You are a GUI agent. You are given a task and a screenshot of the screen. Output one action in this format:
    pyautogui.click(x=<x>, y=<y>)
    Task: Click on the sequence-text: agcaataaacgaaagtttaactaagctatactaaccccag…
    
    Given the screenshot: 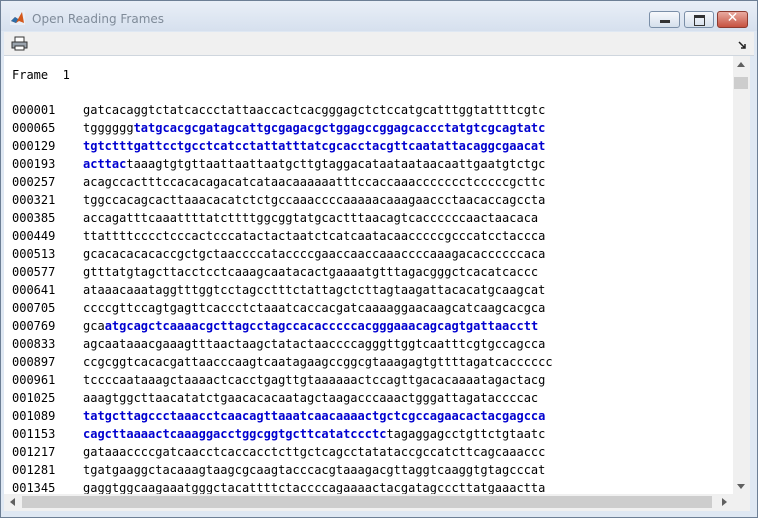 What is the action you would take?
    pyautogui.click(x=314, y=344)
    